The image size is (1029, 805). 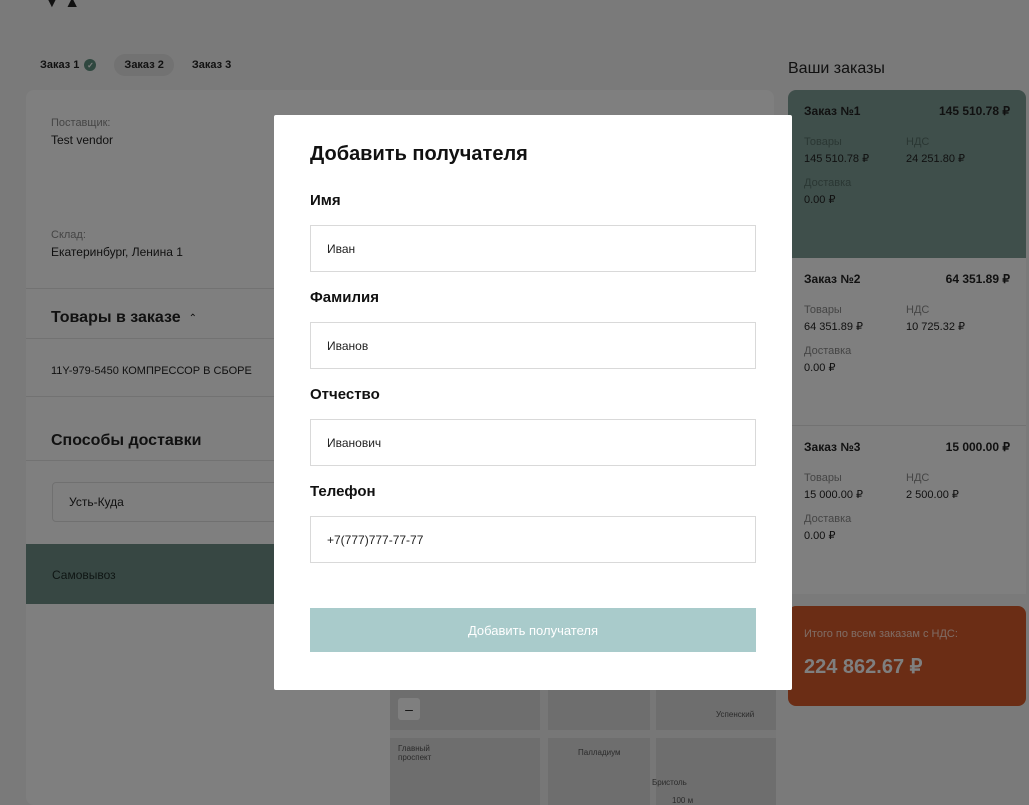 I want to click on patronymic-label: Отчество, so click(x=345, y=394).